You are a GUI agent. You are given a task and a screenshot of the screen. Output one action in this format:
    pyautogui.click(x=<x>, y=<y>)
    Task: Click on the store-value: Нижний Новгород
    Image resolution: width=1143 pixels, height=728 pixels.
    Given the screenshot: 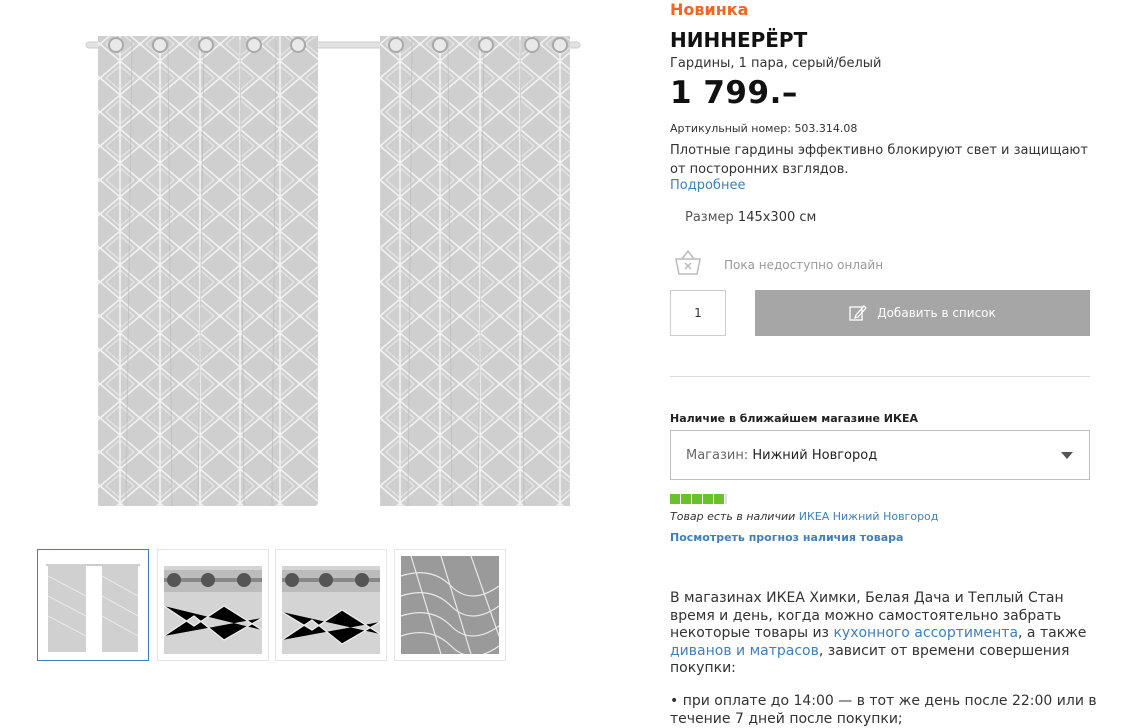 What is the action you would take?
    pyautogui.click(x=815, y=455)
    